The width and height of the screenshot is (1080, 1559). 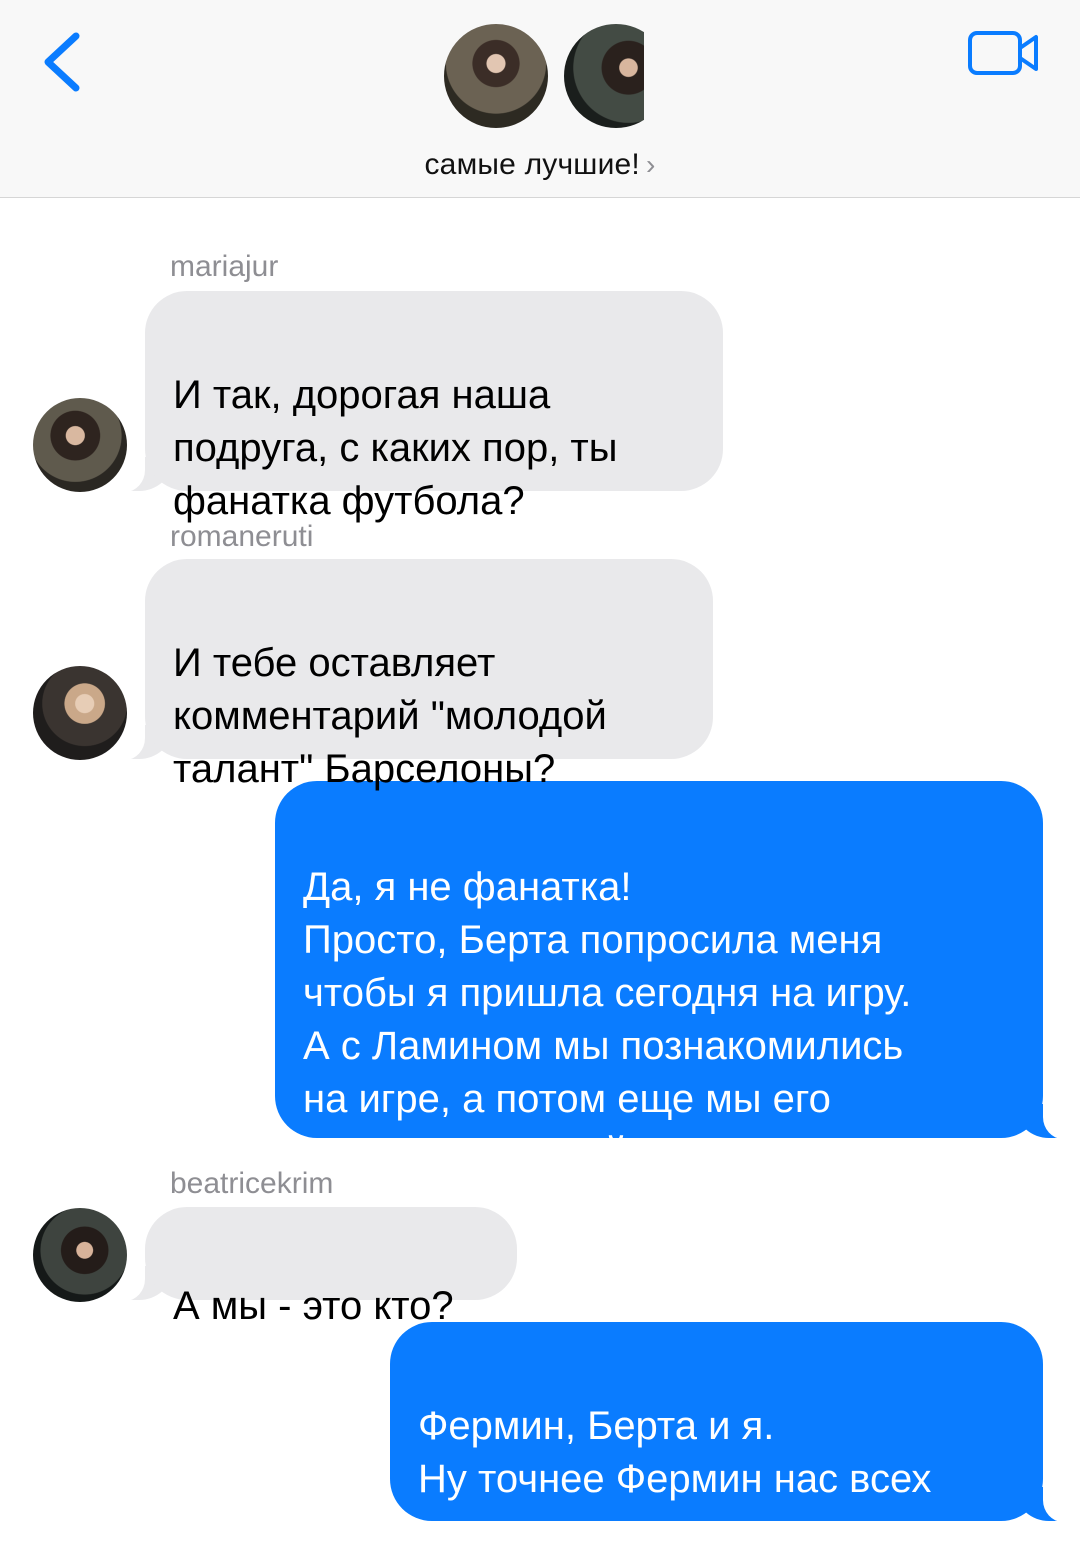 What do you see at coordinates (532, 164) in the screenshot?
I see `group-name: самые лучшие!` at bounding box center [532, 164].